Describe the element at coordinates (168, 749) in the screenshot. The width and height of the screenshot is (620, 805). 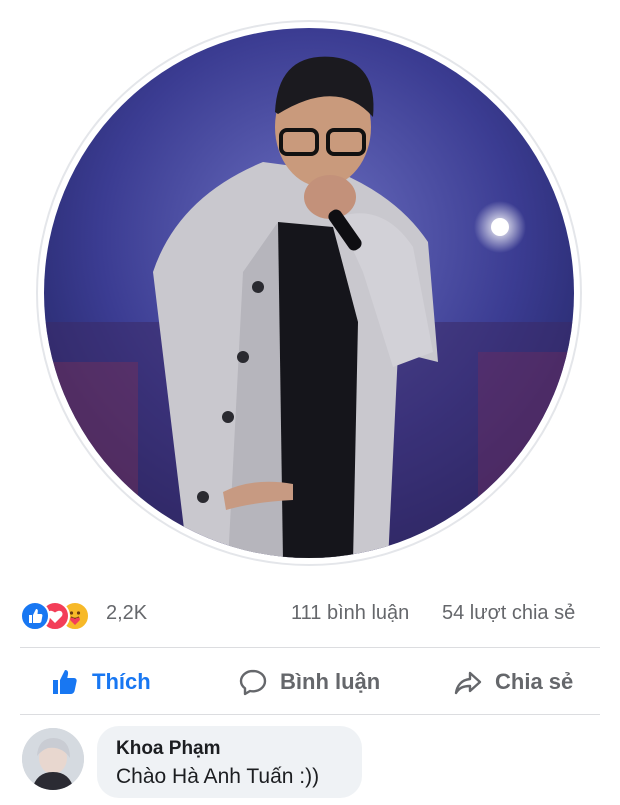
I see `comment-author: Khoa Phạm` at that location.